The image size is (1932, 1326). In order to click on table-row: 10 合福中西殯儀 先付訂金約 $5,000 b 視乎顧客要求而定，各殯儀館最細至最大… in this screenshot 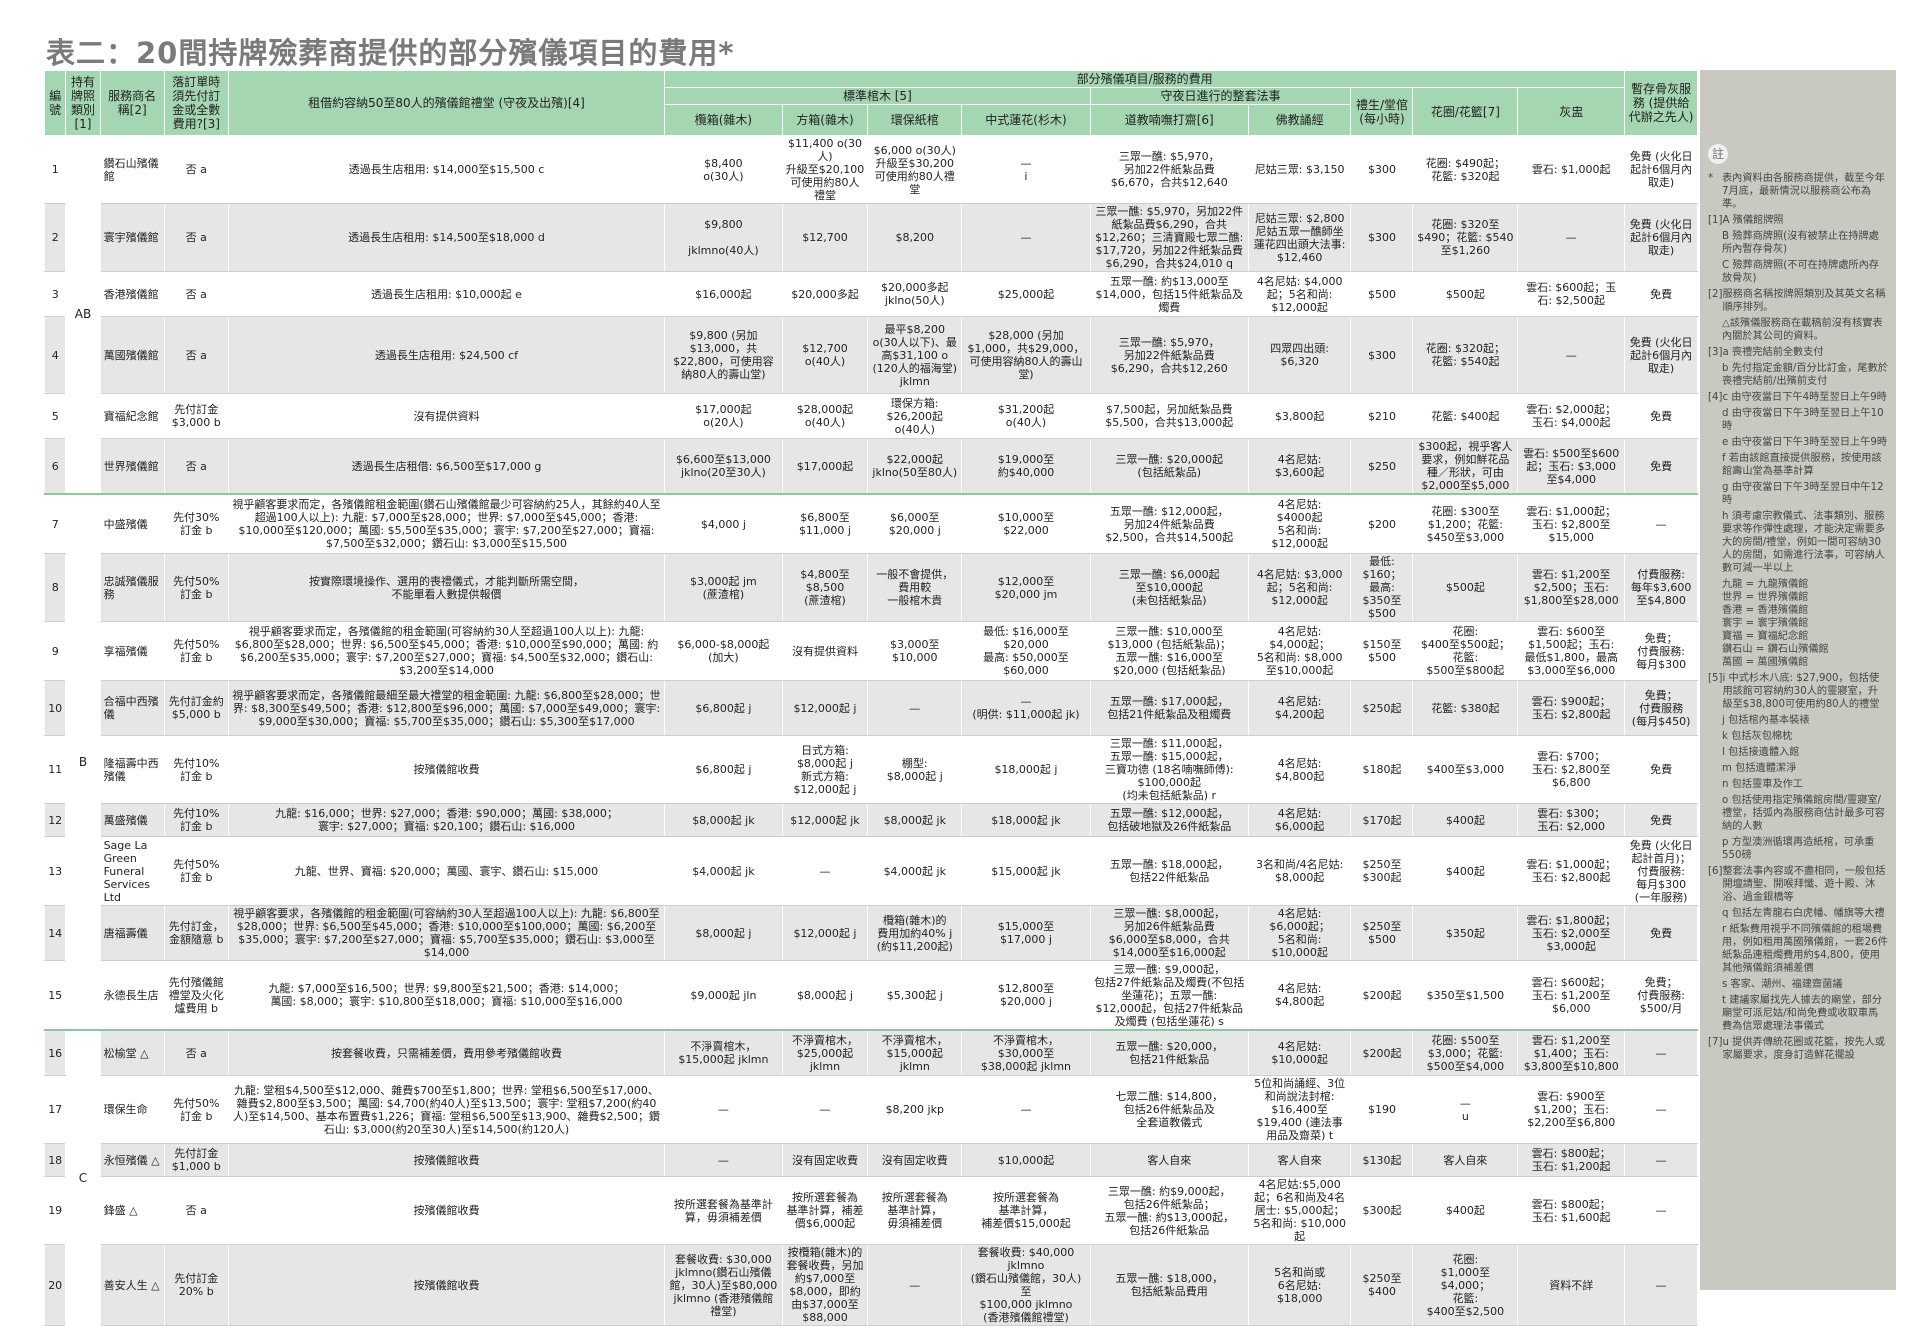, I will do `click(870, 708)`.